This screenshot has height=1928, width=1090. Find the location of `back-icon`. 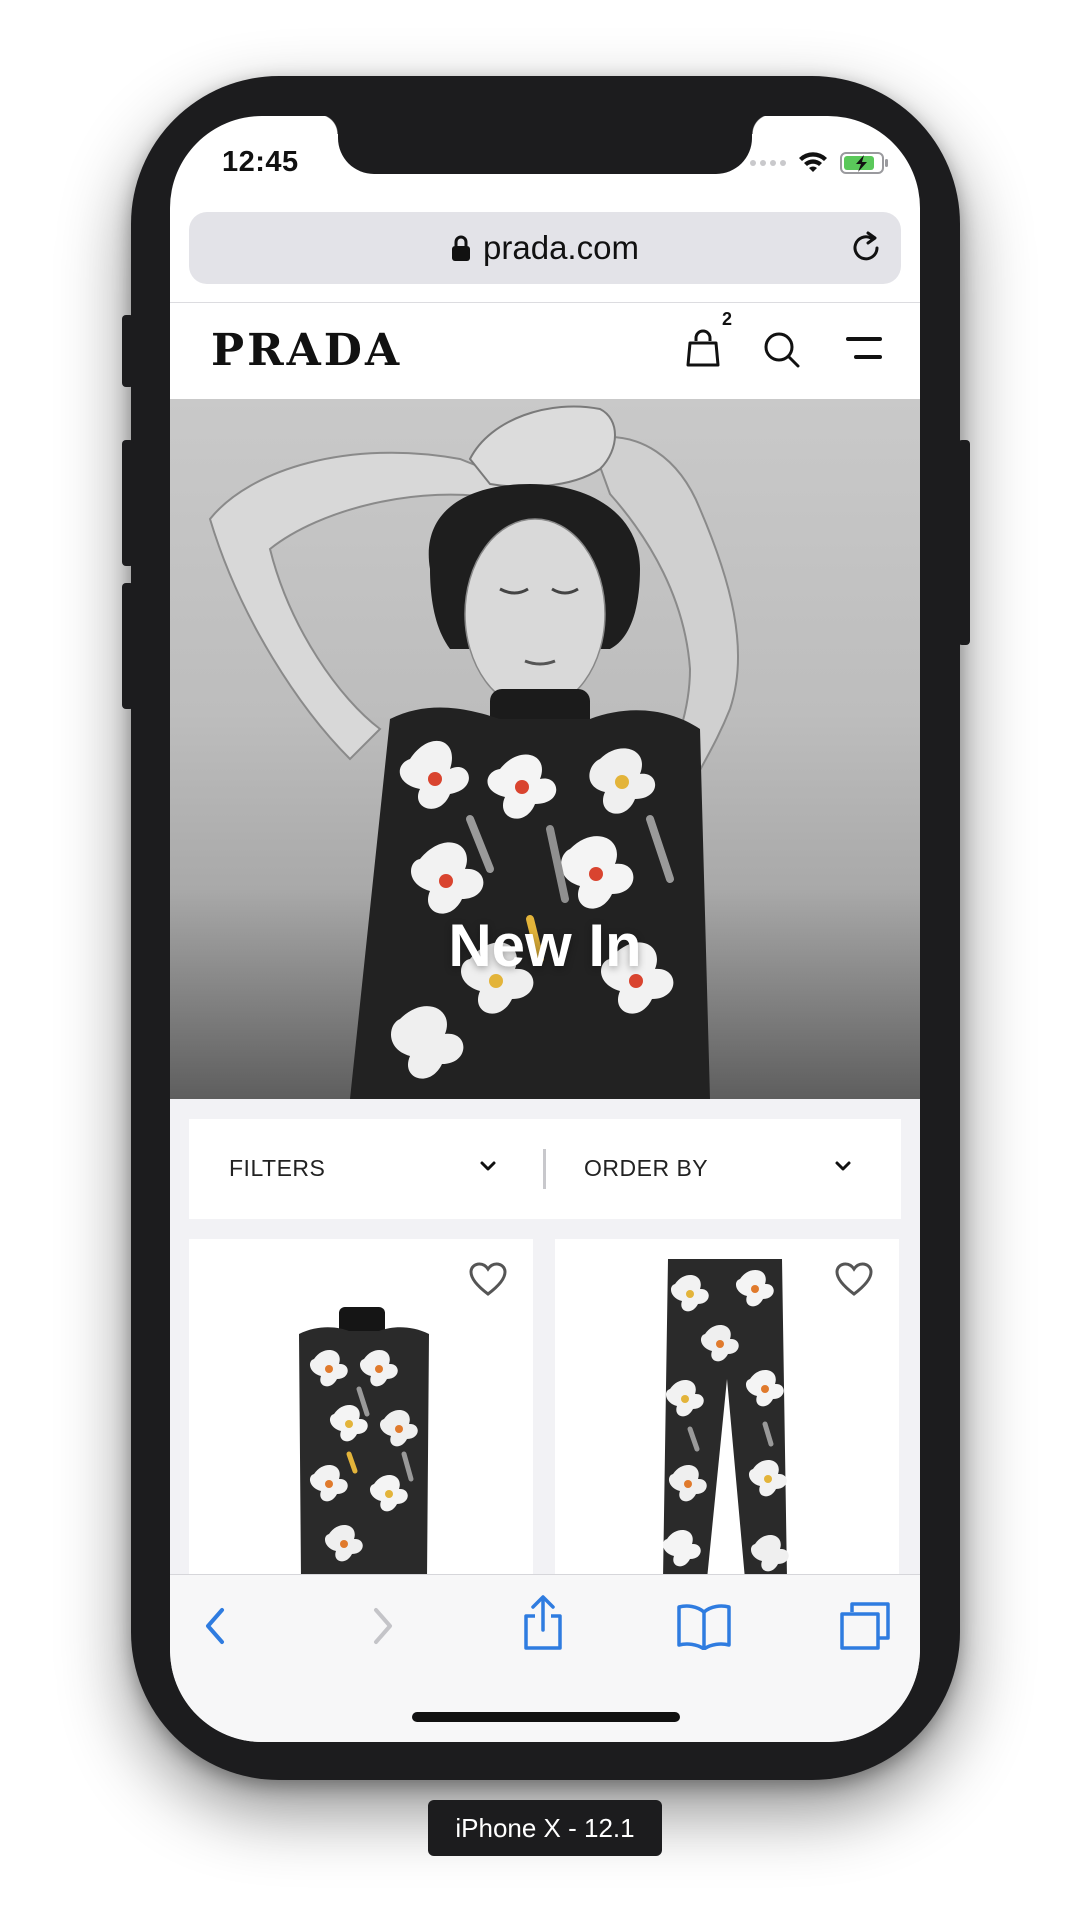

back-icon is located at coordinates (215, 1626).